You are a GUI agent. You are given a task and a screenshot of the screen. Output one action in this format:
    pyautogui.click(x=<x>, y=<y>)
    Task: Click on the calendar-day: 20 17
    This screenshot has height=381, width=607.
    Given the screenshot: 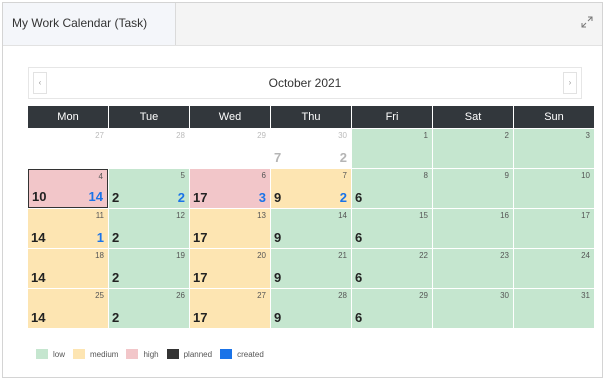 What is the action you would take?
    pyautogui.click(x=230, y=268)
    